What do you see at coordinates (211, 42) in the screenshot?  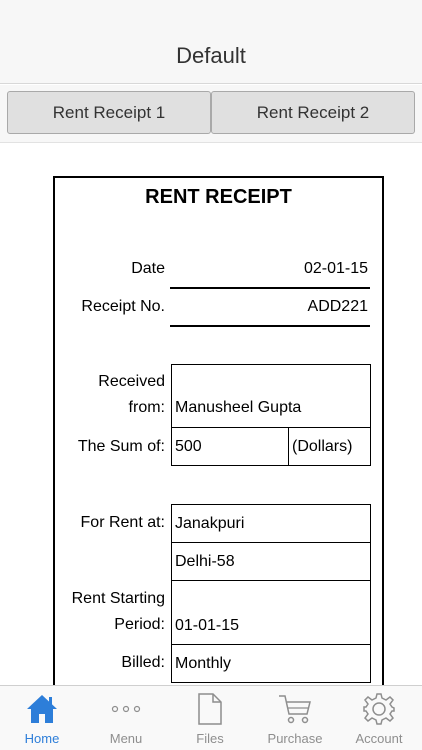 I see `navigation-bar: Default` at bounding box center [211, 42].